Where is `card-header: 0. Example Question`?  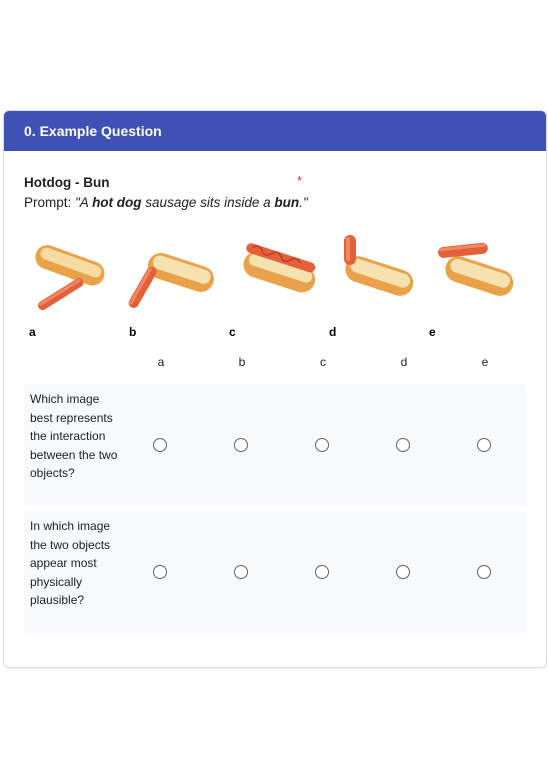 card-header: 0. Example Question is located at coordinates (275, 131).